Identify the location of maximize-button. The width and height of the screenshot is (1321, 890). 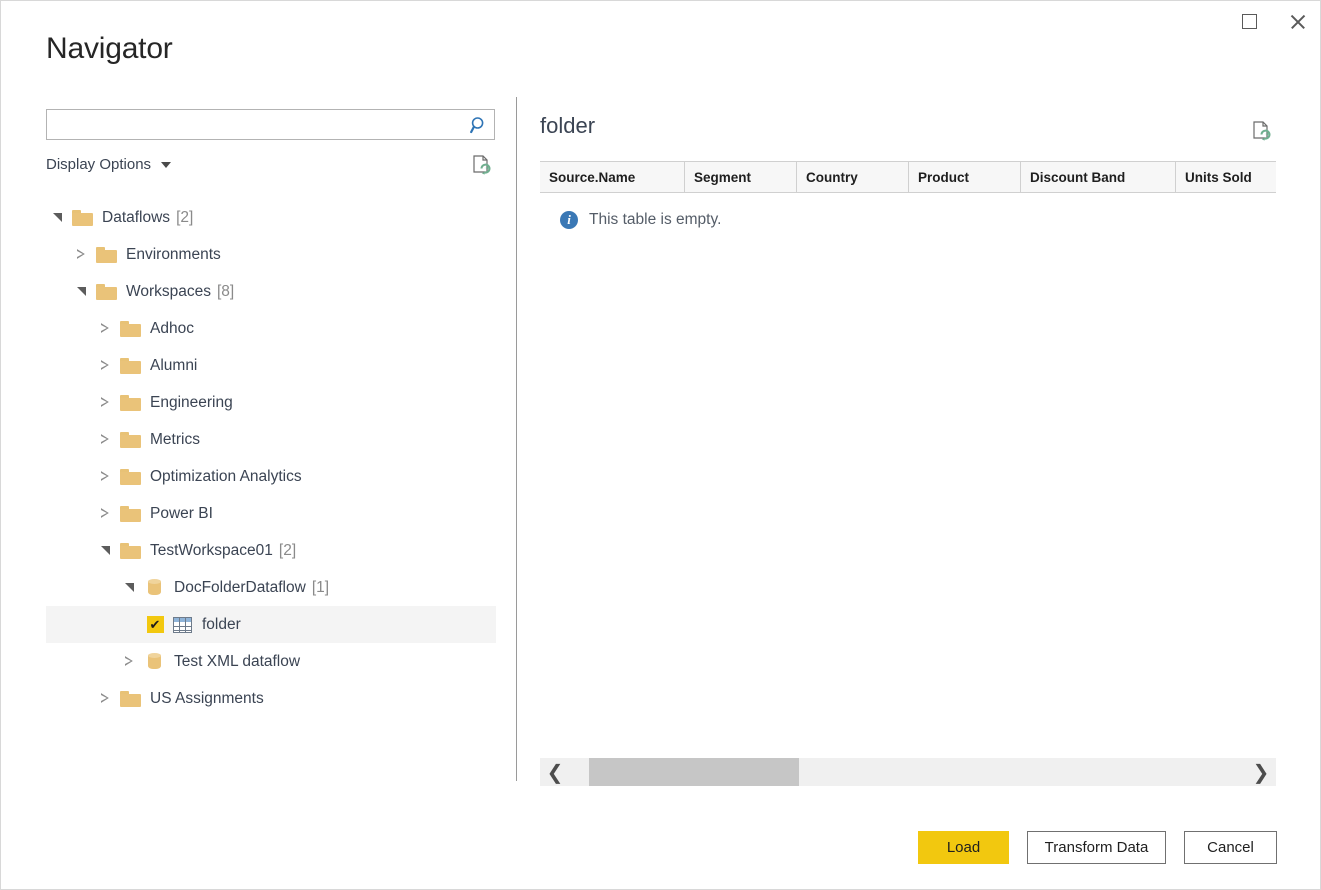
(1249, 21).